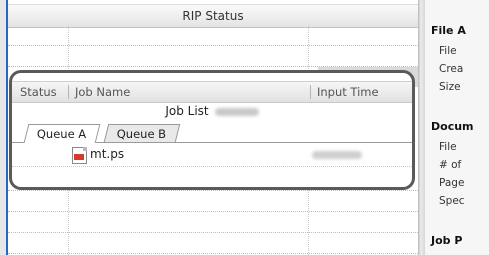 The width and height of the screenshot is (489, 255). Describe the element at coordinates (107, 154) in the screenshot. I see `job-name: mt.ps` at that location.